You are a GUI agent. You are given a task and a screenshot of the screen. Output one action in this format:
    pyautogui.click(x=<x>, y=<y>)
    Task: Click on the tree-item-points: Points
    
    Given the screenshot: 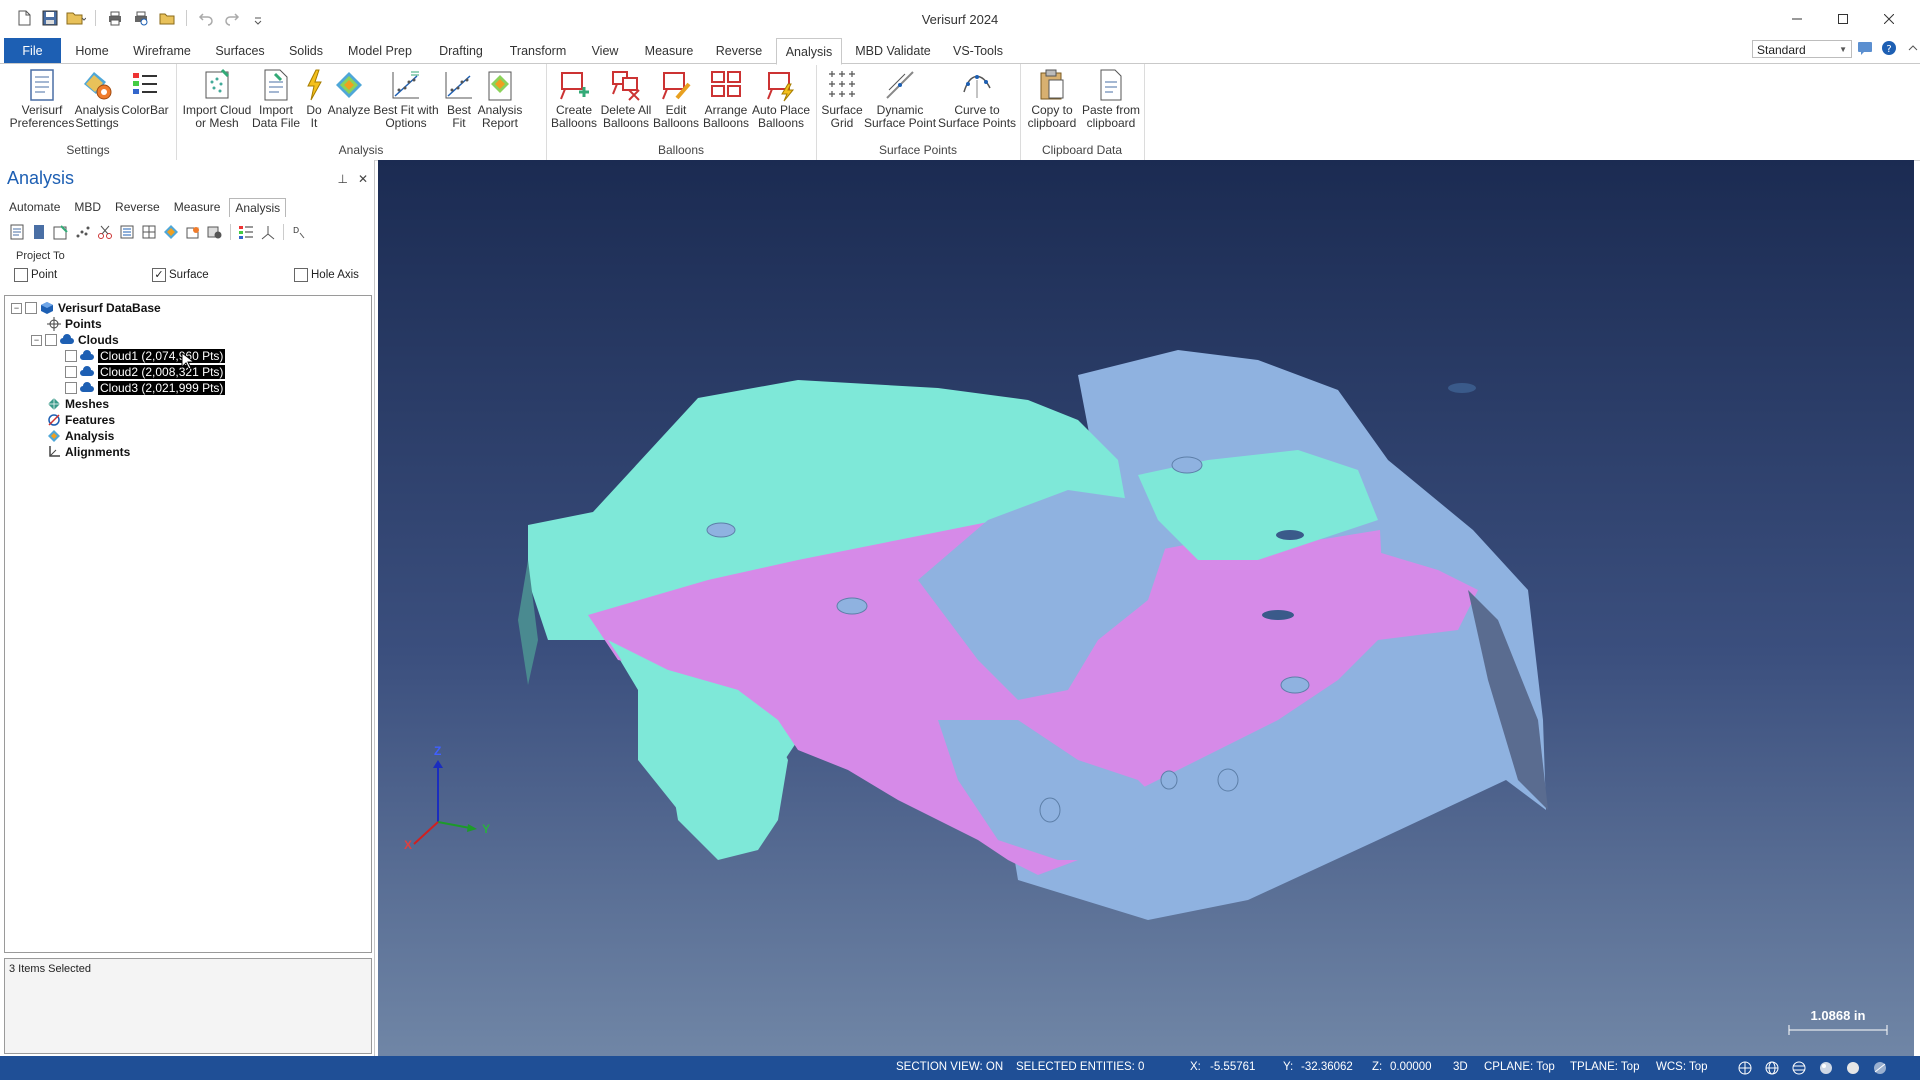 What is the action you would take?
    pyautogui.click(x=74, y=324)
    